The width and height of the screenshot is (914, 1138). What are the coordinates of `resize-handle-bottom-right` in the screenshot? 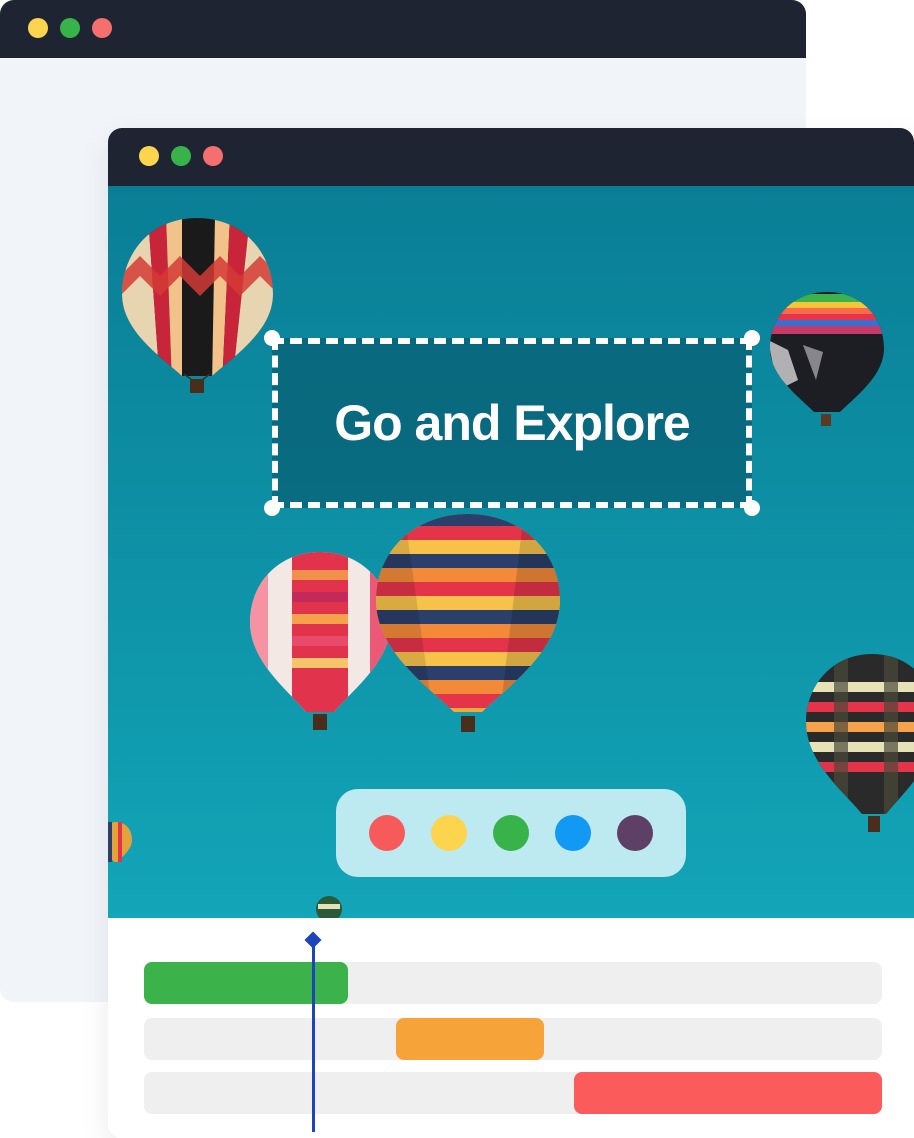 It's located at (752, 508).